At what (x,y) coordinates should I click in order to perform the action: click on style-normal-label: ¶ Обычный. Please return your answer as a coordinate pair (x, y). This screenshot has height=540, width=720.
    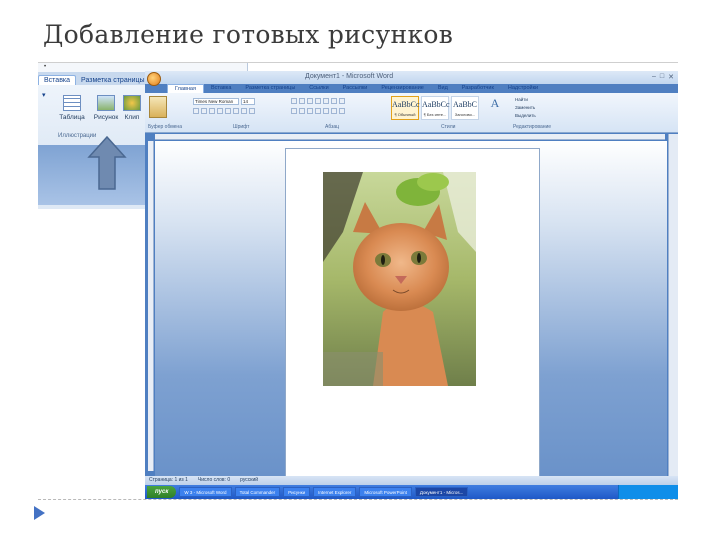
    Looking at the image, I should click on (405, 114).